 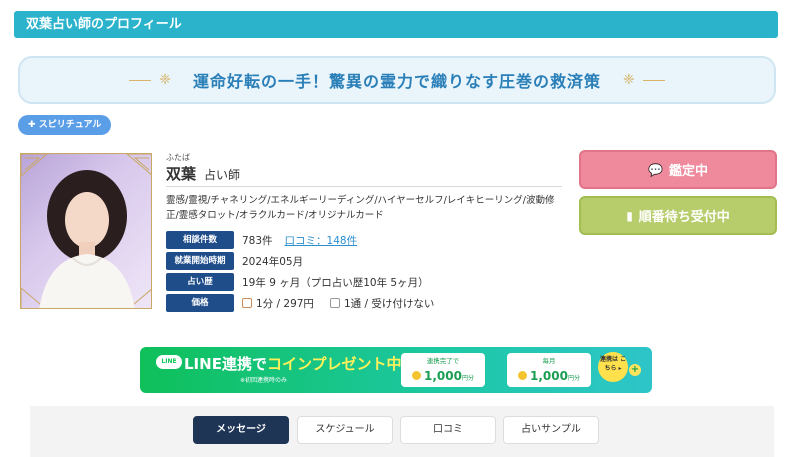 What do you see at coordinates (396, 24) in the screenshot?
I see `page-header: 双葉占い師のプロフィール` at bounding box center [396, 24].